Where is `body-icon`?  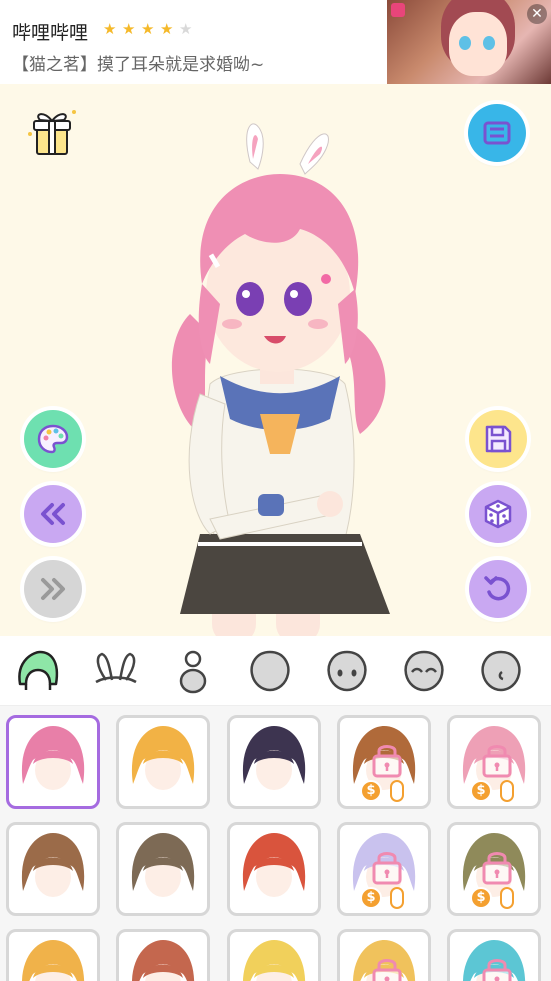 body-icon is located at coordinates (193, 672).